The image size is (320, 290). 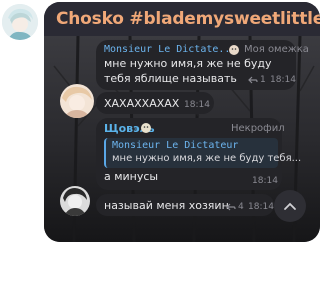 I want to click on reply-label: Моя омежка, so click(x=276, y=49).